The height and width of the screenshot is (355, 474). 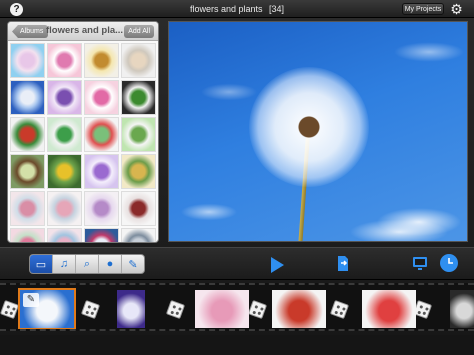 I want to click on edit-icon: ✎, so click(x=31, y=300).